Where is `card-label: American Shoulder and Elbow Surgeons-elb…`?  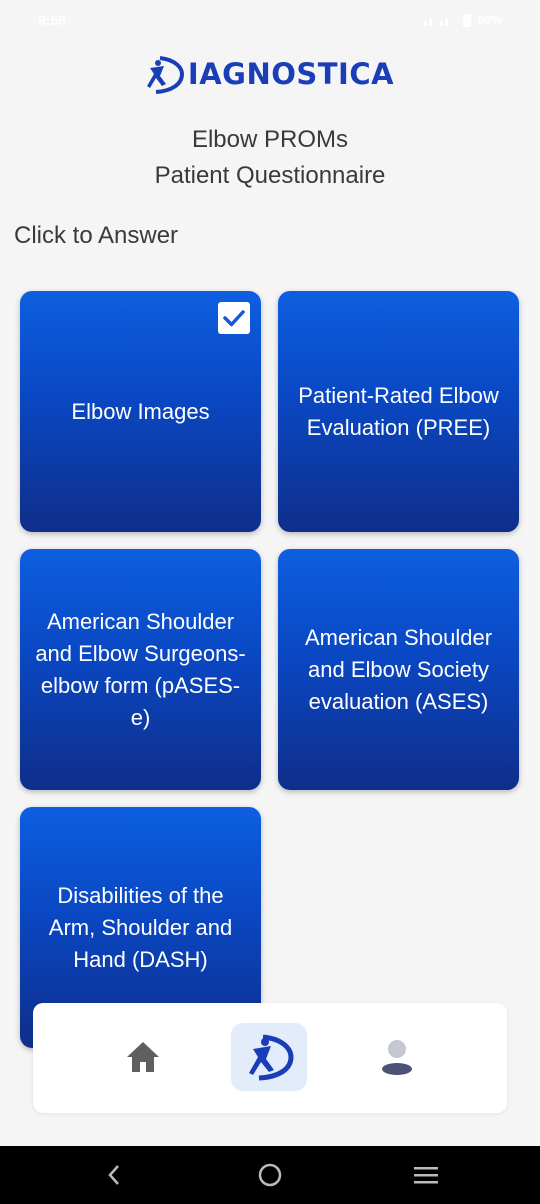
card-label: American Shoulder and Elbow Surgeons-elb… is located at coordinates (140, 669).